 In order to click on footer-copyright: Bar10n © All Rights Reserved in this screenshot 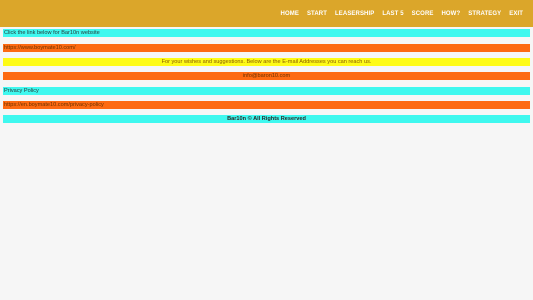, I will do `click(266, 119)`.